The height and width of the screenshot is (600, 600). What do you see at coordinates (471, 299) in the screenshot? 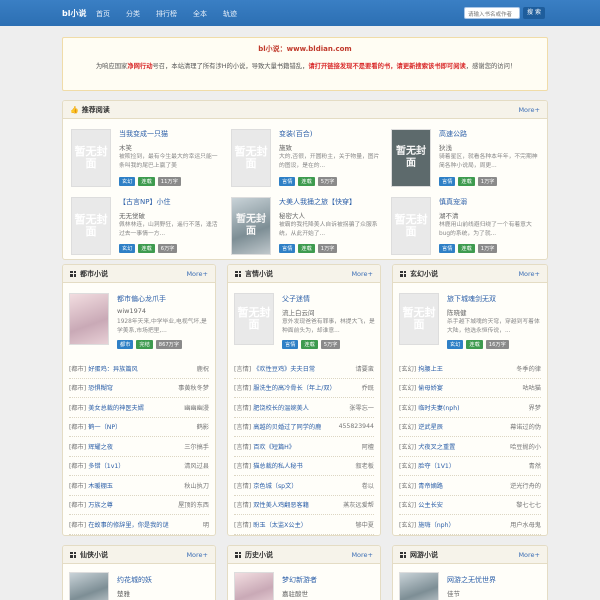
I see `book-title: 旅下城魂剑无双` at bounding box center [471, 299].